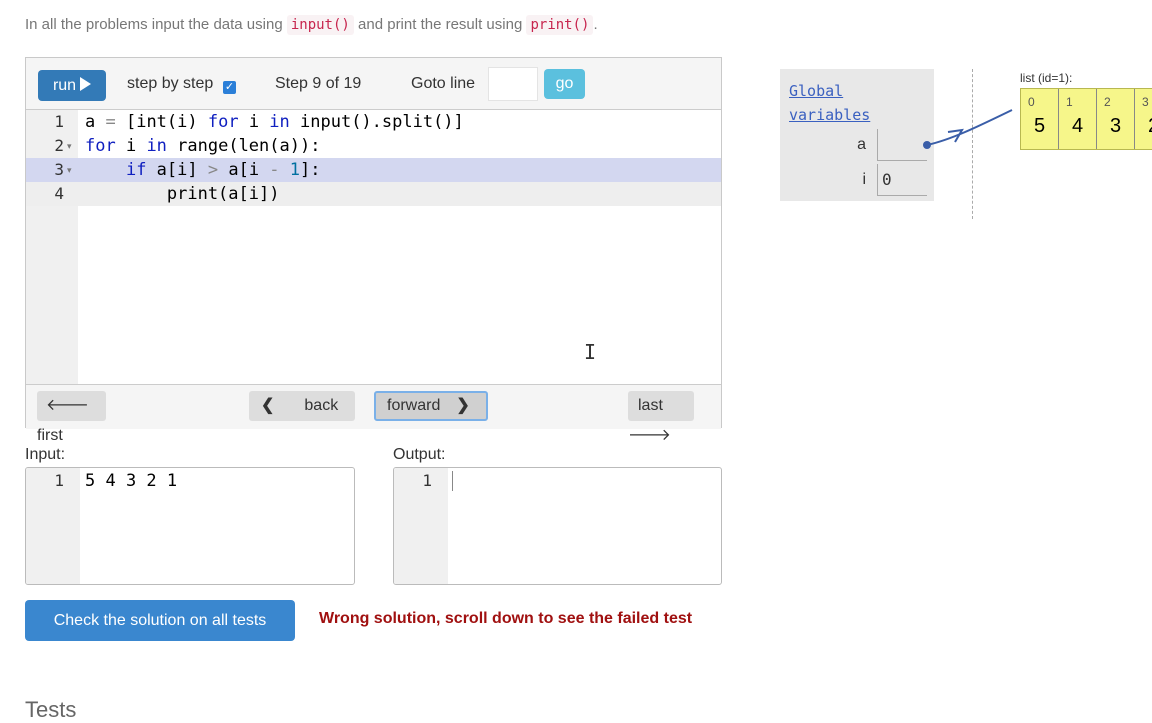  Describe the element at coordinates (1040, 119) in the screenshot. I see `list-cell: 05` at that location.